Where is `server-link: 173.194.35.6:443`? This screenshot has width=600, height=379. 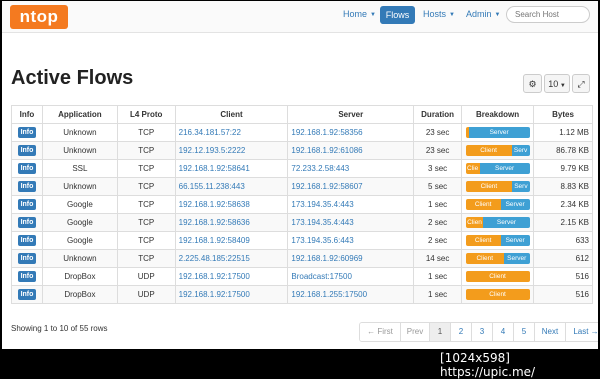 server-link: 173.194.35.6:443 is located at coordinates (322, 240).